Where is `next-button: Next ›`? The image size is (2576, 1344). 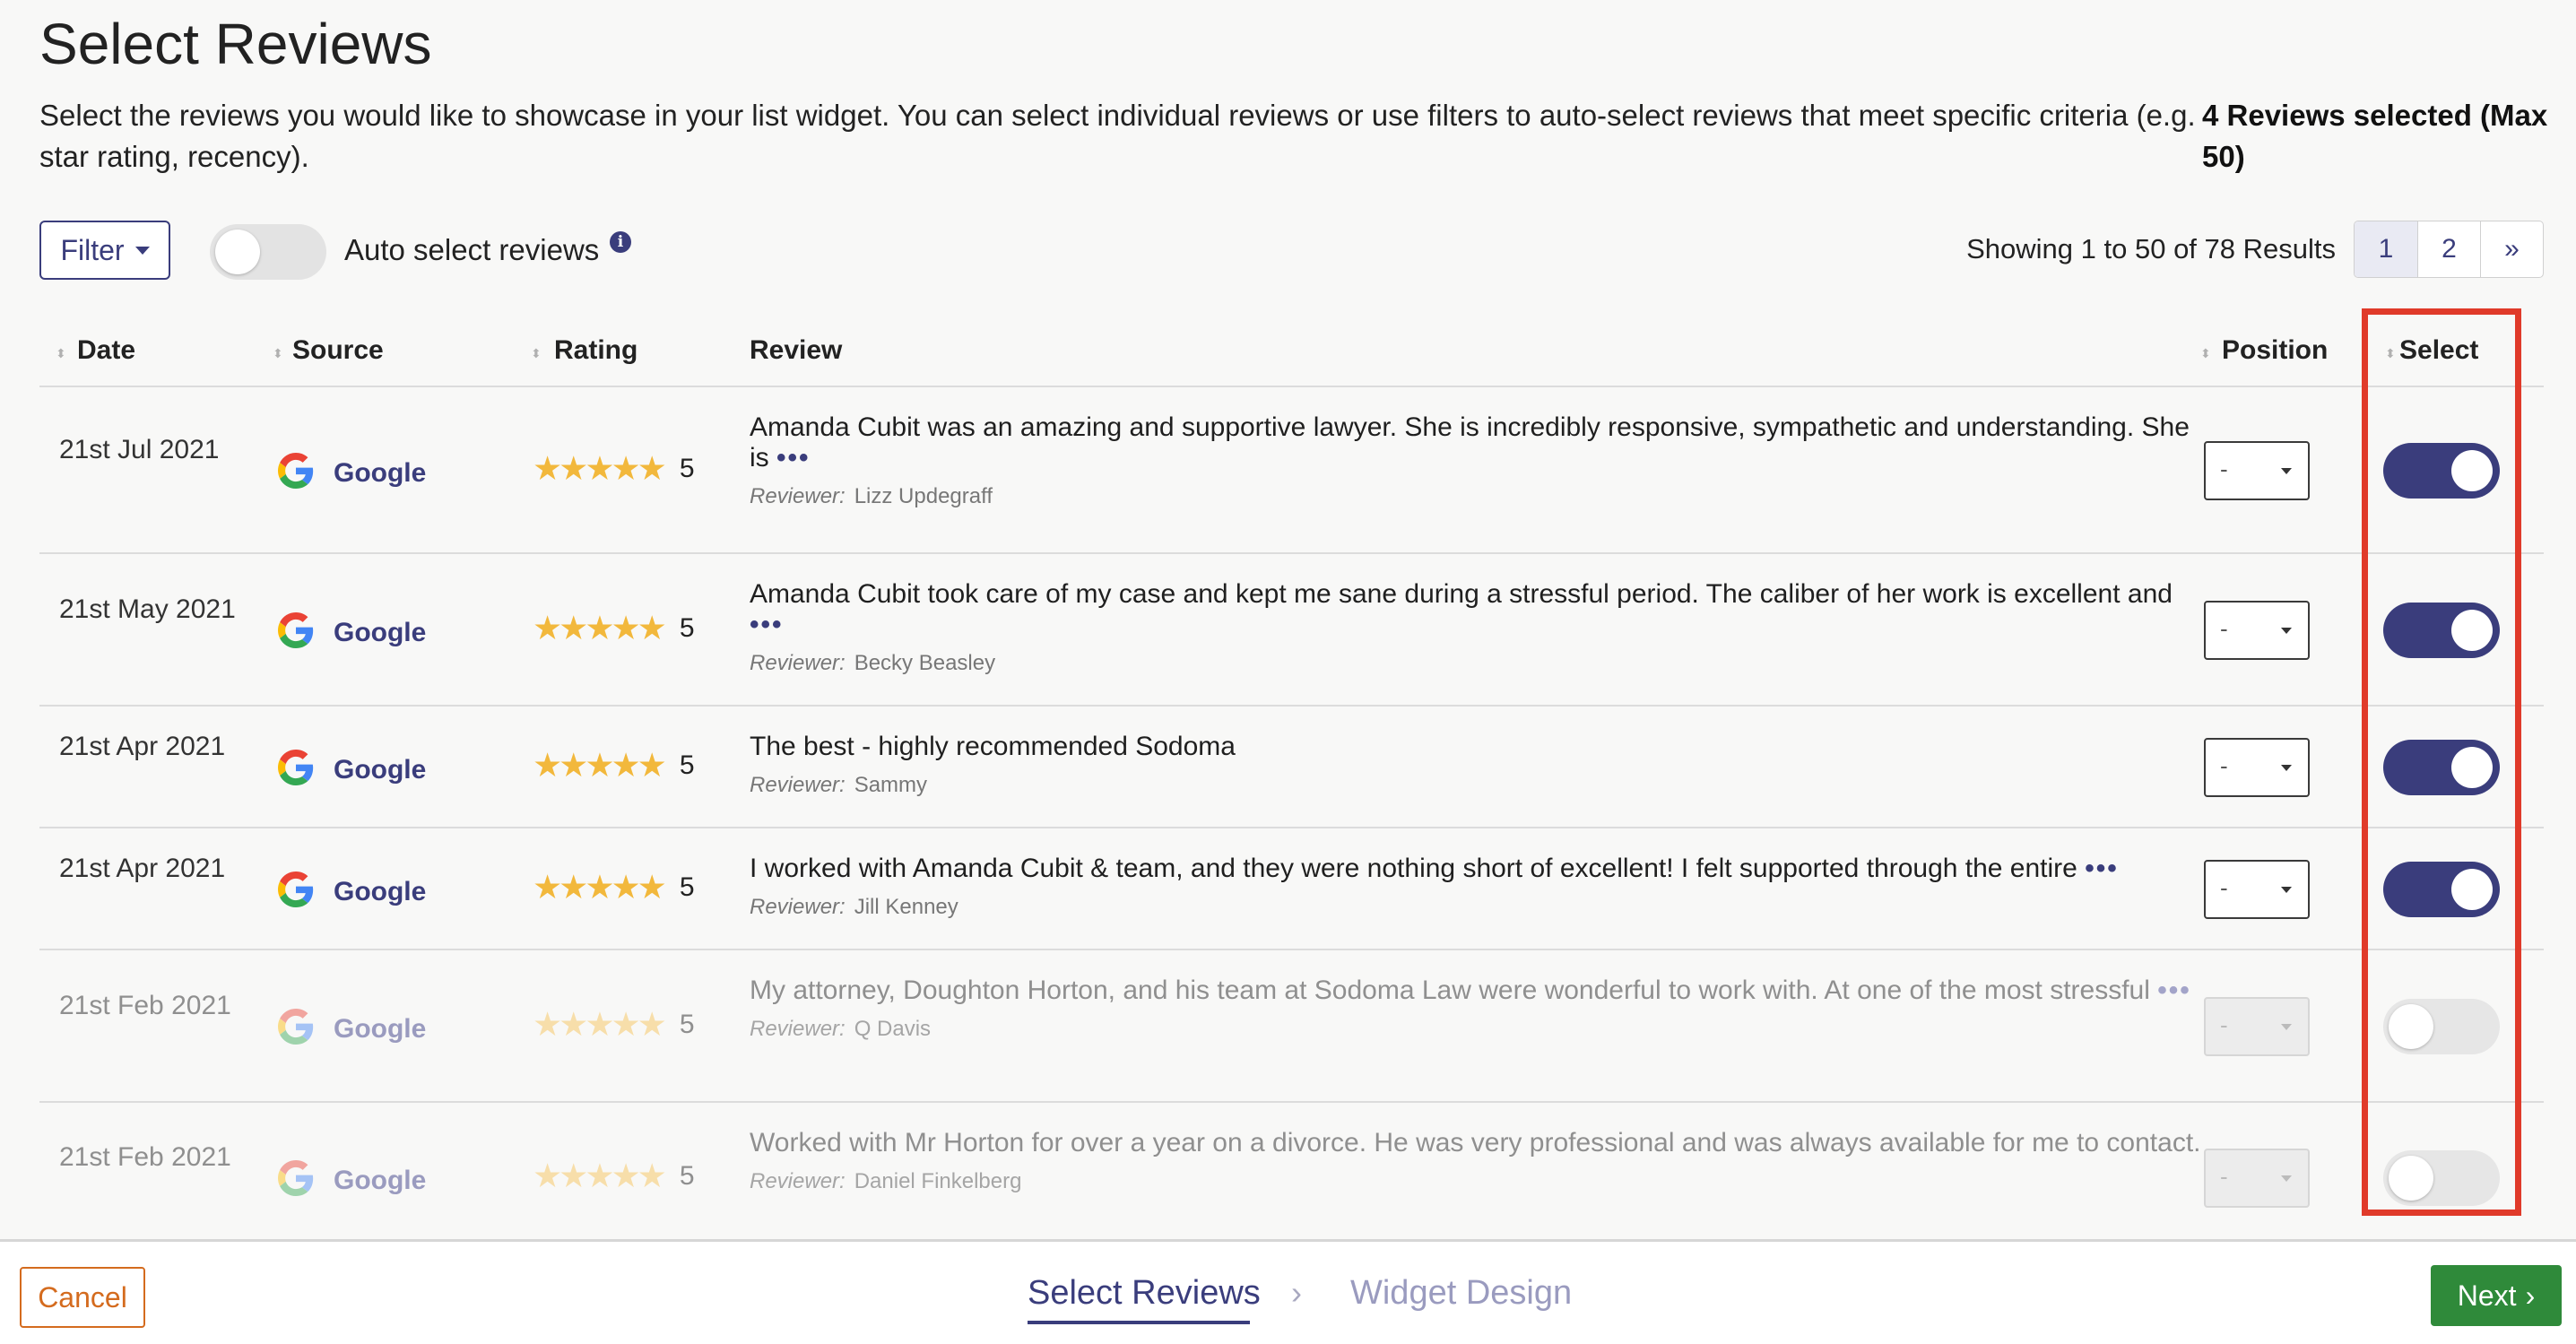
next-button: Next › is located at coordinates (2496, 1295).